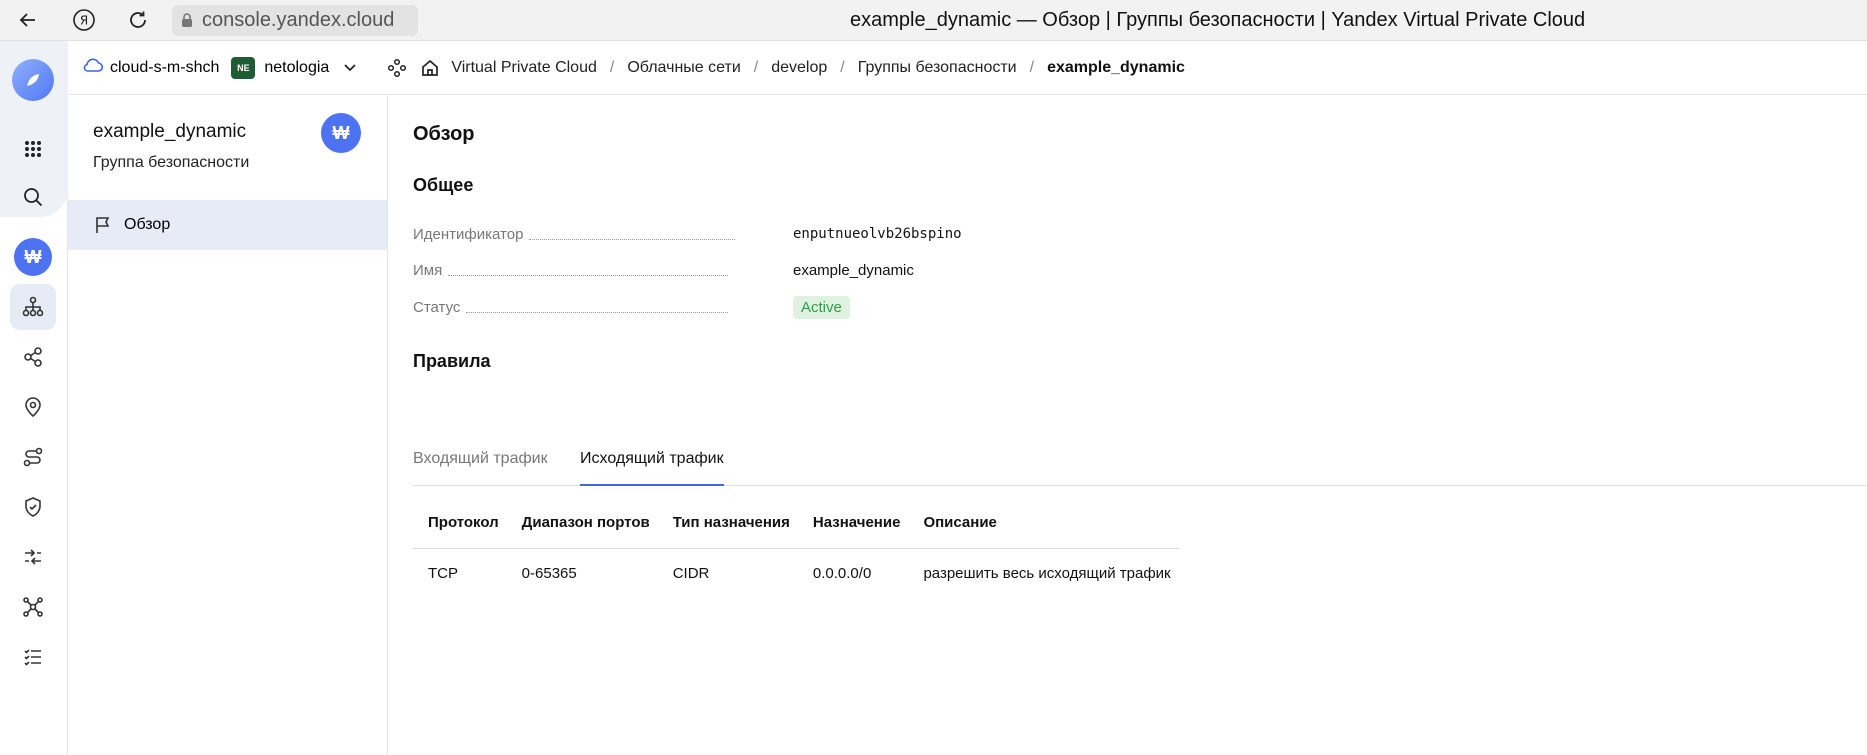 The width and height of the screenshot is (1867, 755). Describe the element at coordinates (683, 68) in the screenshot. I see `breadcrumb-cloud-networks: Облачные сети` at that location.